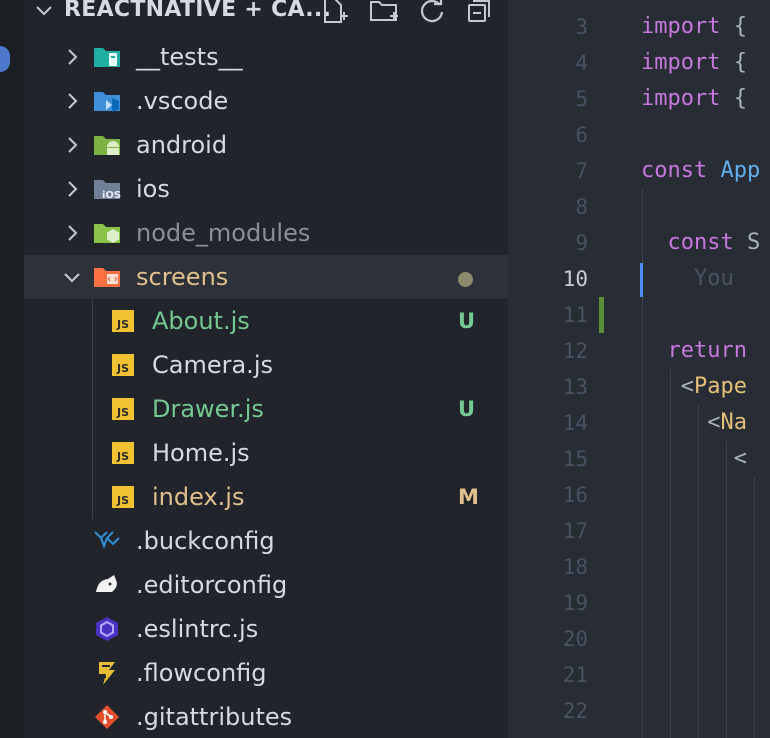  I want to click on modified-dot-icon, so click(465, 279).